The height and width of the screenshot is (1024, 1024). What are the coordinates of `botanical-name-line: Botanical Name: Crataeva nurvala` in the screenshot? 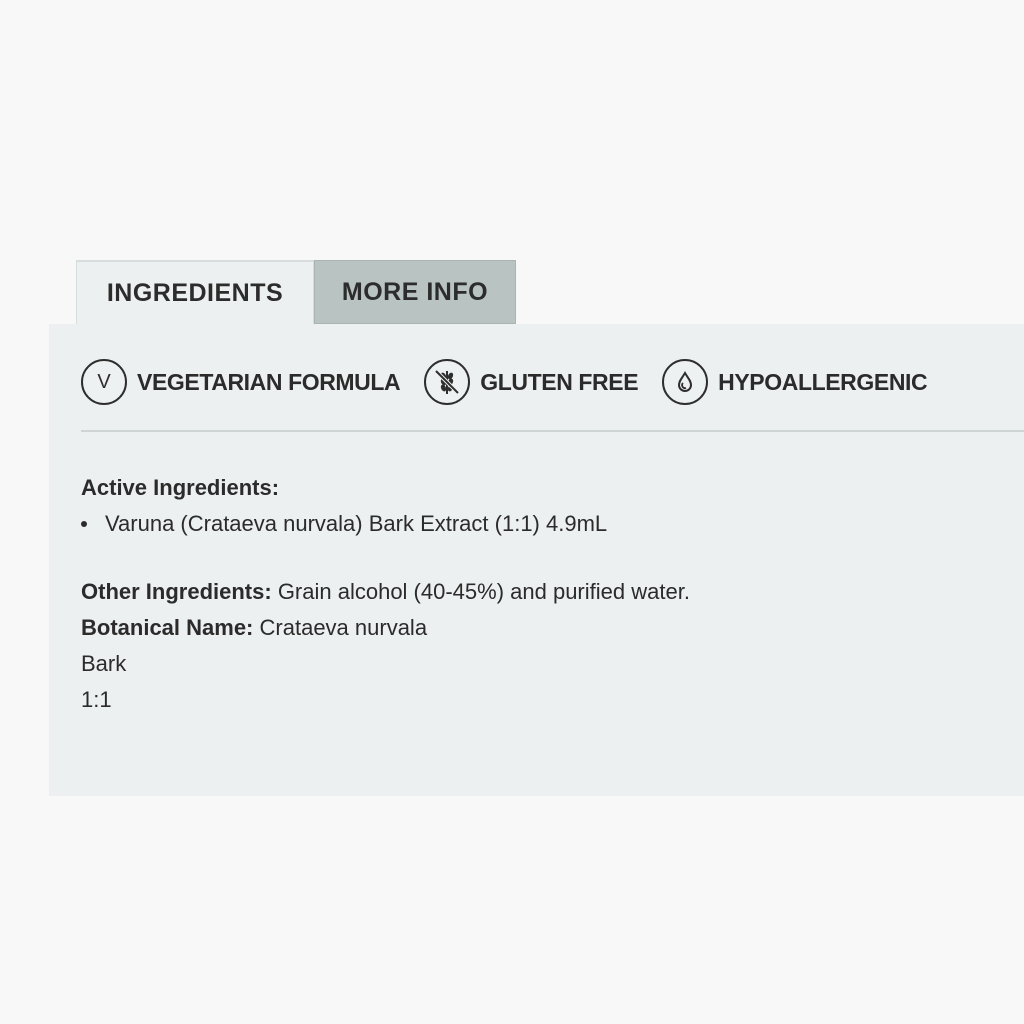 It's located at (531, 628).